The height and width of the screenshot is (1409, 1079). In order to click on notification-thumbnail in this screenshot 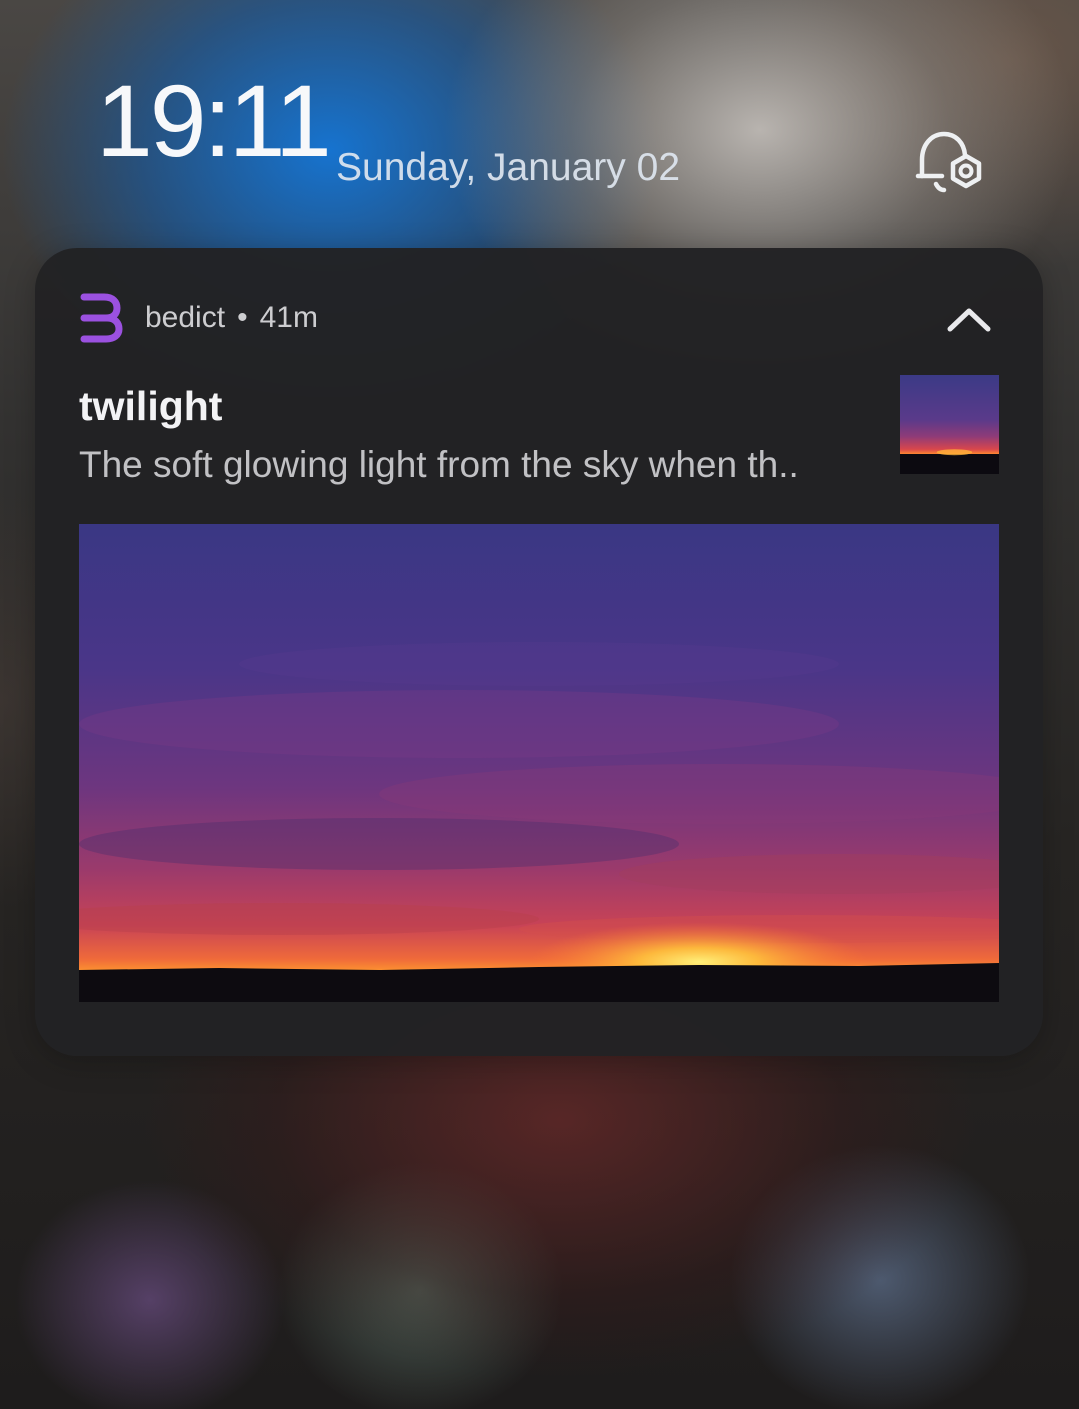, I will do `click(949, 424)`.